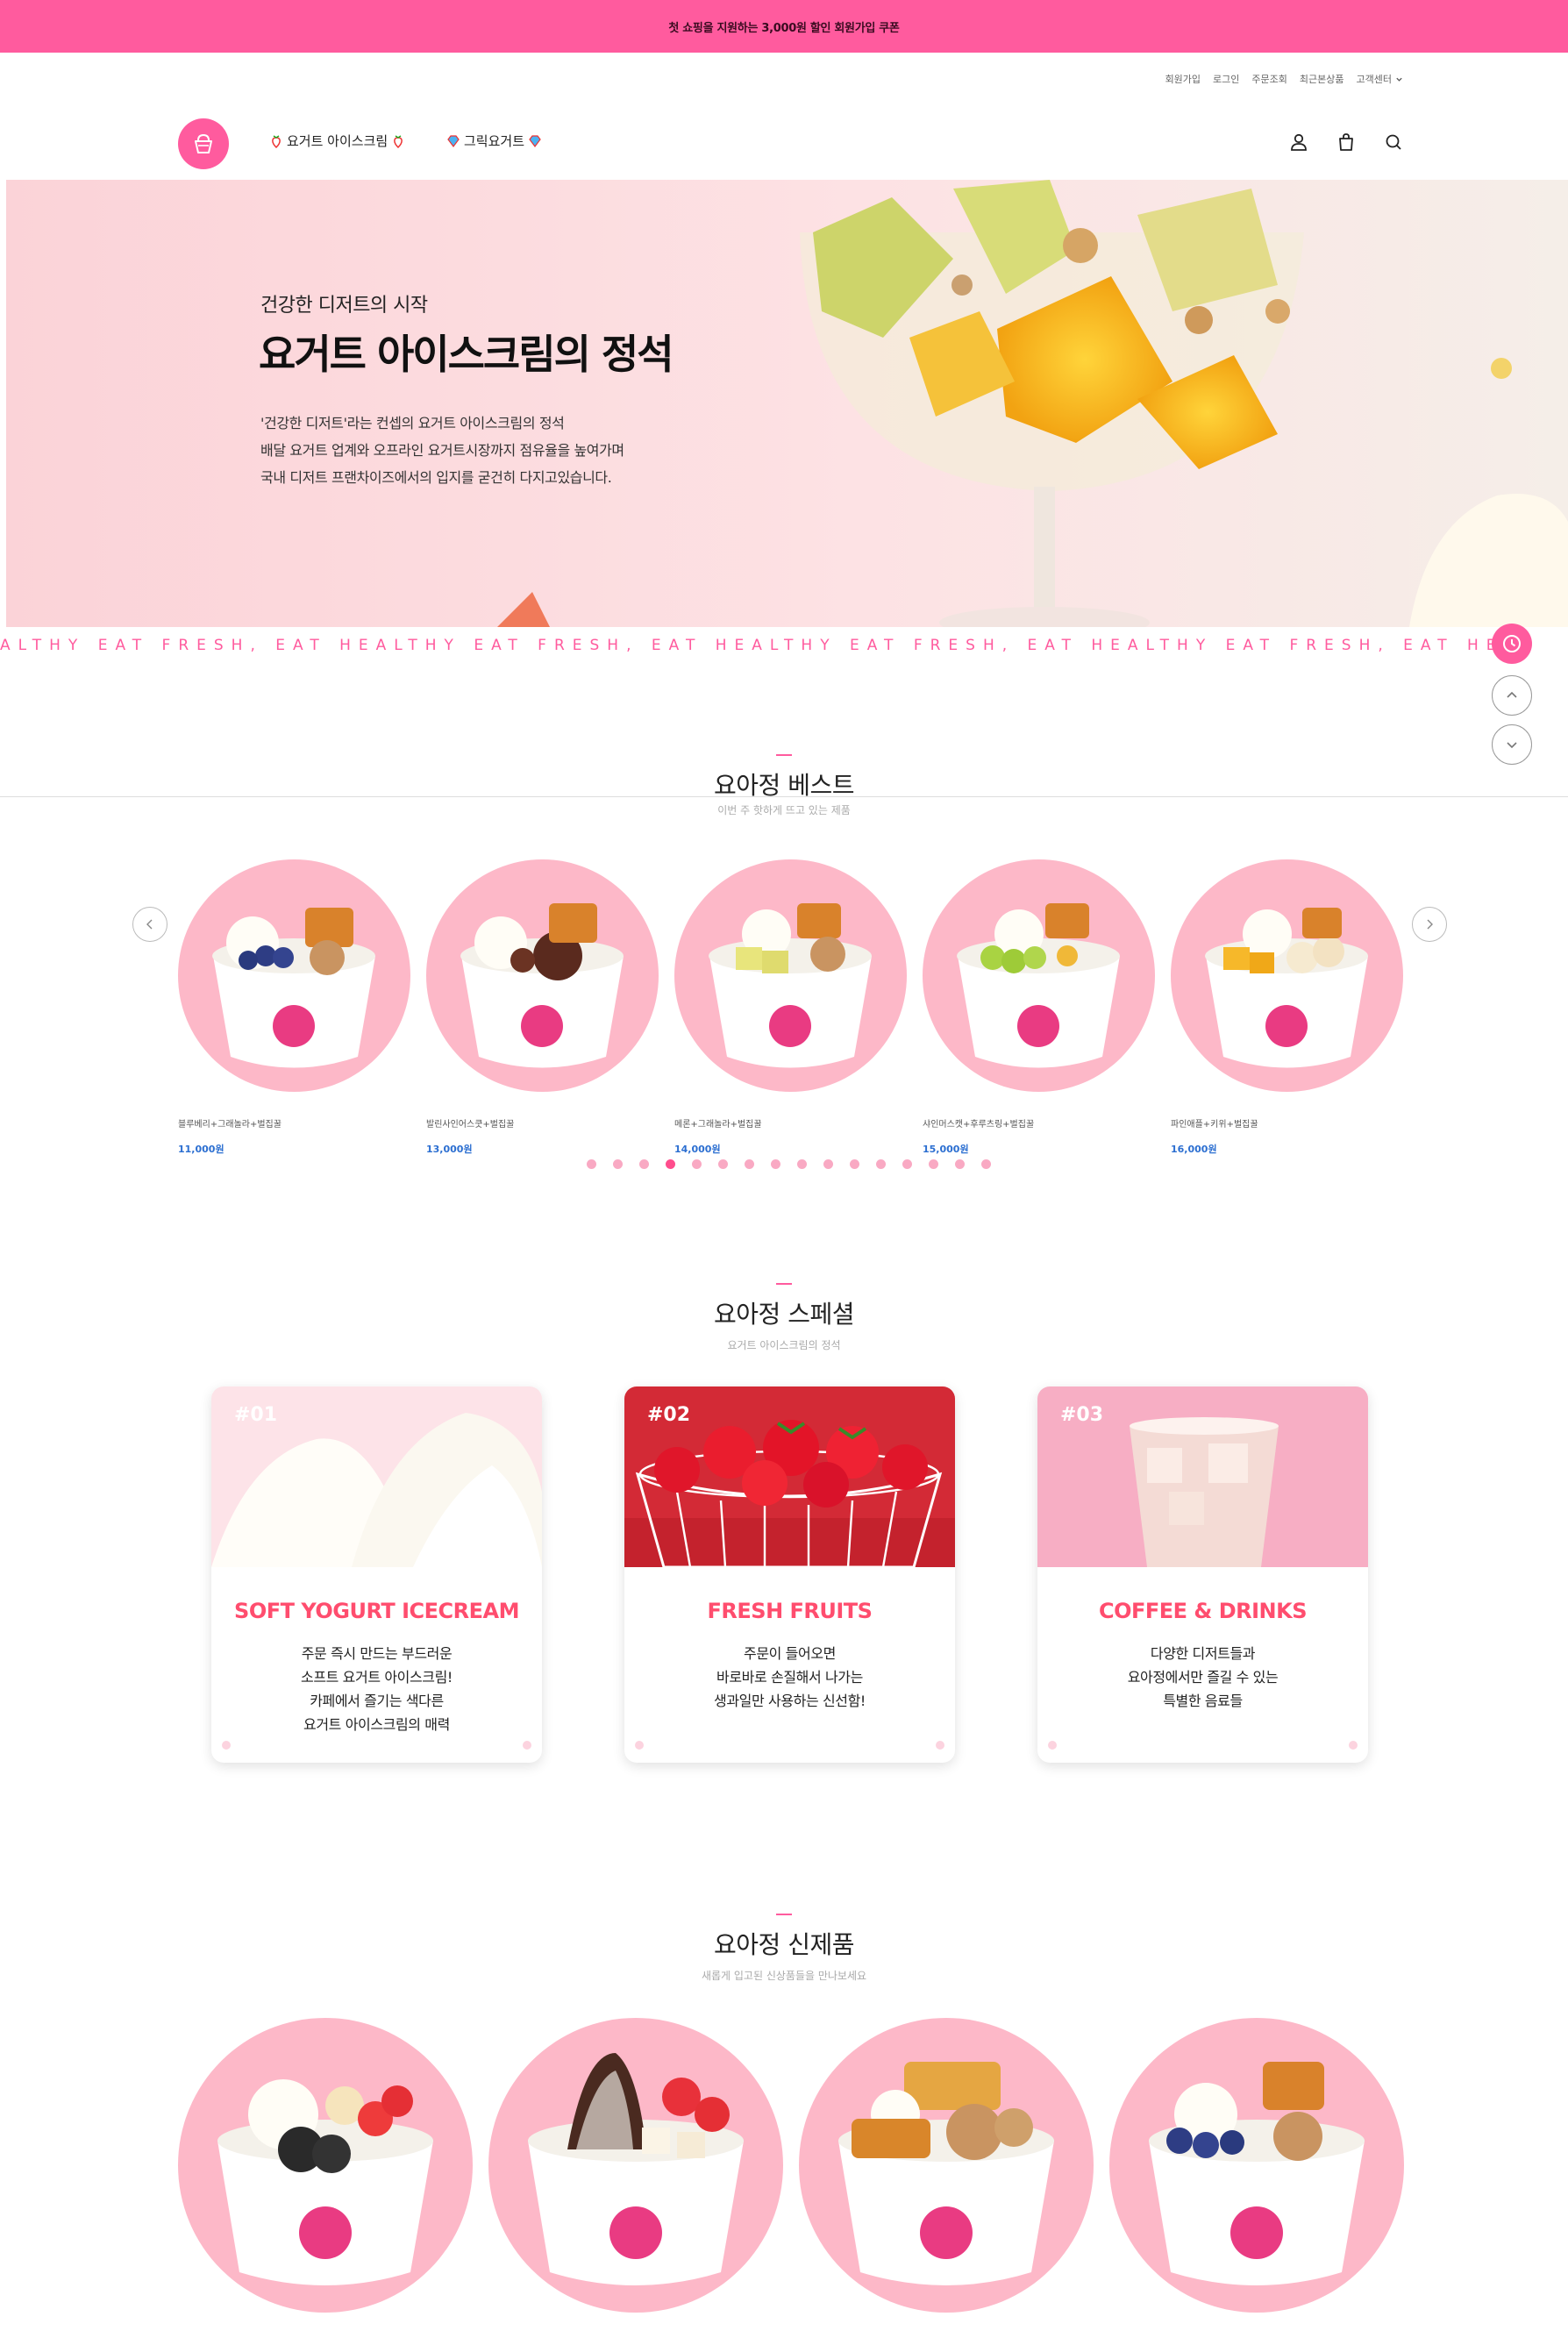  I want to click on product-name: 메론+그래놀라+벌집꿀, so click(718, 1125).